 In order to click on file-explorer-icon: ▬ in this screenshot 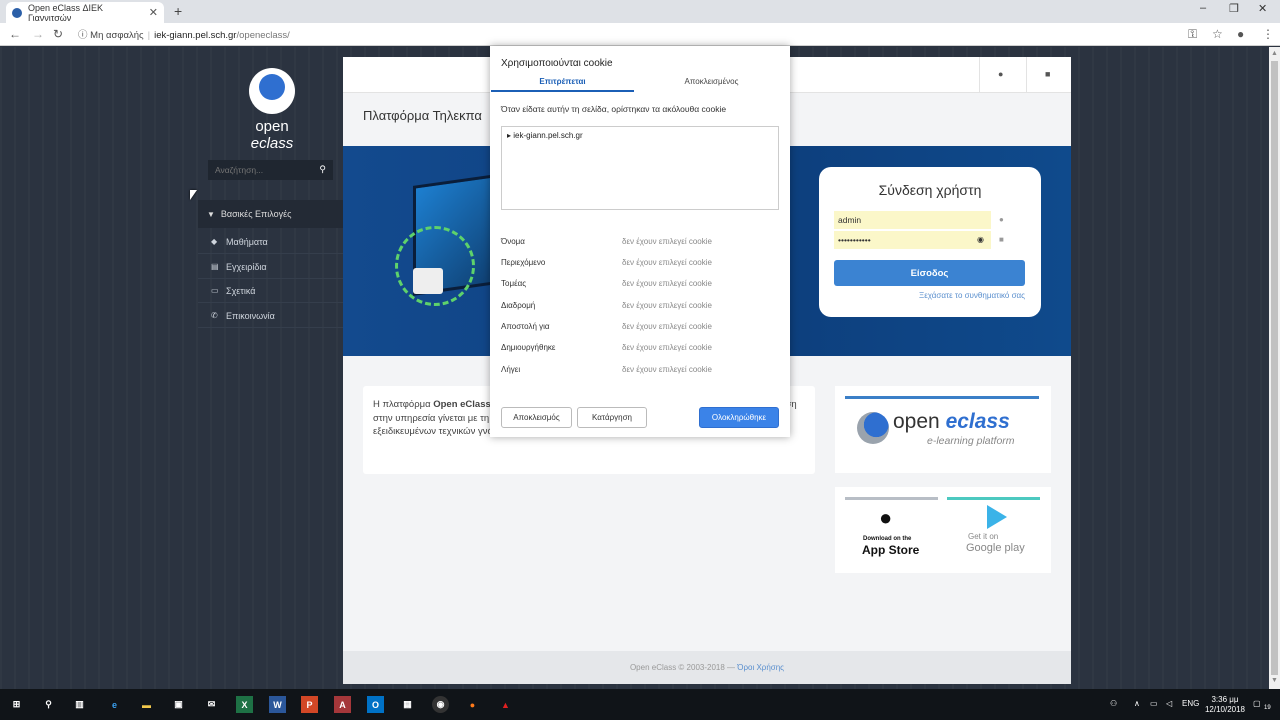, I will do `click(146, 704)`.